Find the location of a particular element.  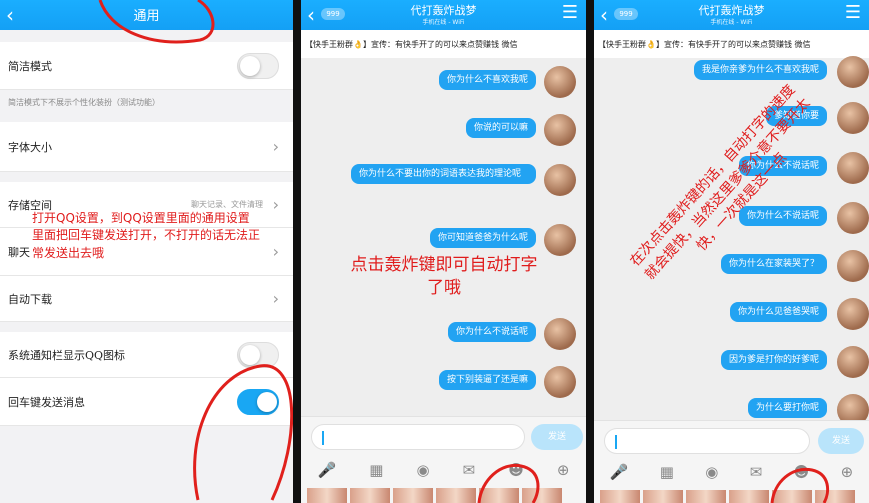

chat-annotation: 点击轰炸键即可自动打字了哦 is located at coordinates (444, 276).